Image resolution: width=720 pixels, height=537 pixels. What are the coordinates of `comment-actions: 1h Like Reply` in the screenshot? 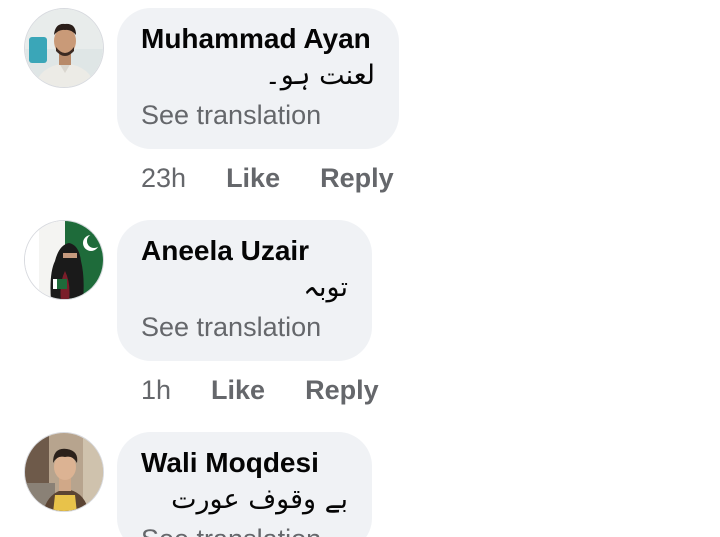 It's located at (260, 390).